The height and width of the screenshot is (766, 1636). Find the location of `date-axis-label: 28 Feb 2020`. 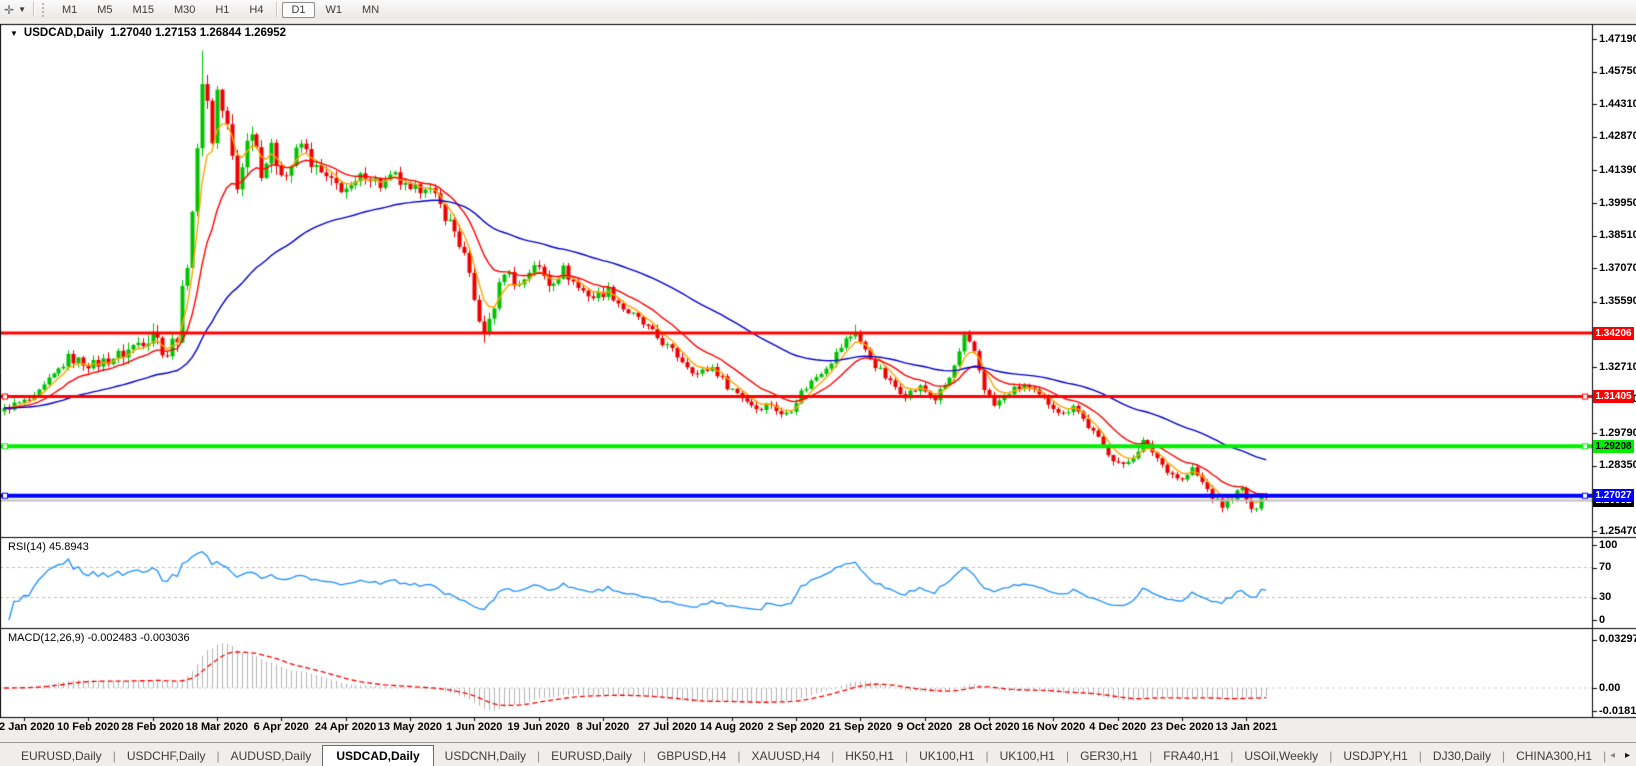

date-axis-label: 28 Feb 2020 is located at coordinates (152, 727).